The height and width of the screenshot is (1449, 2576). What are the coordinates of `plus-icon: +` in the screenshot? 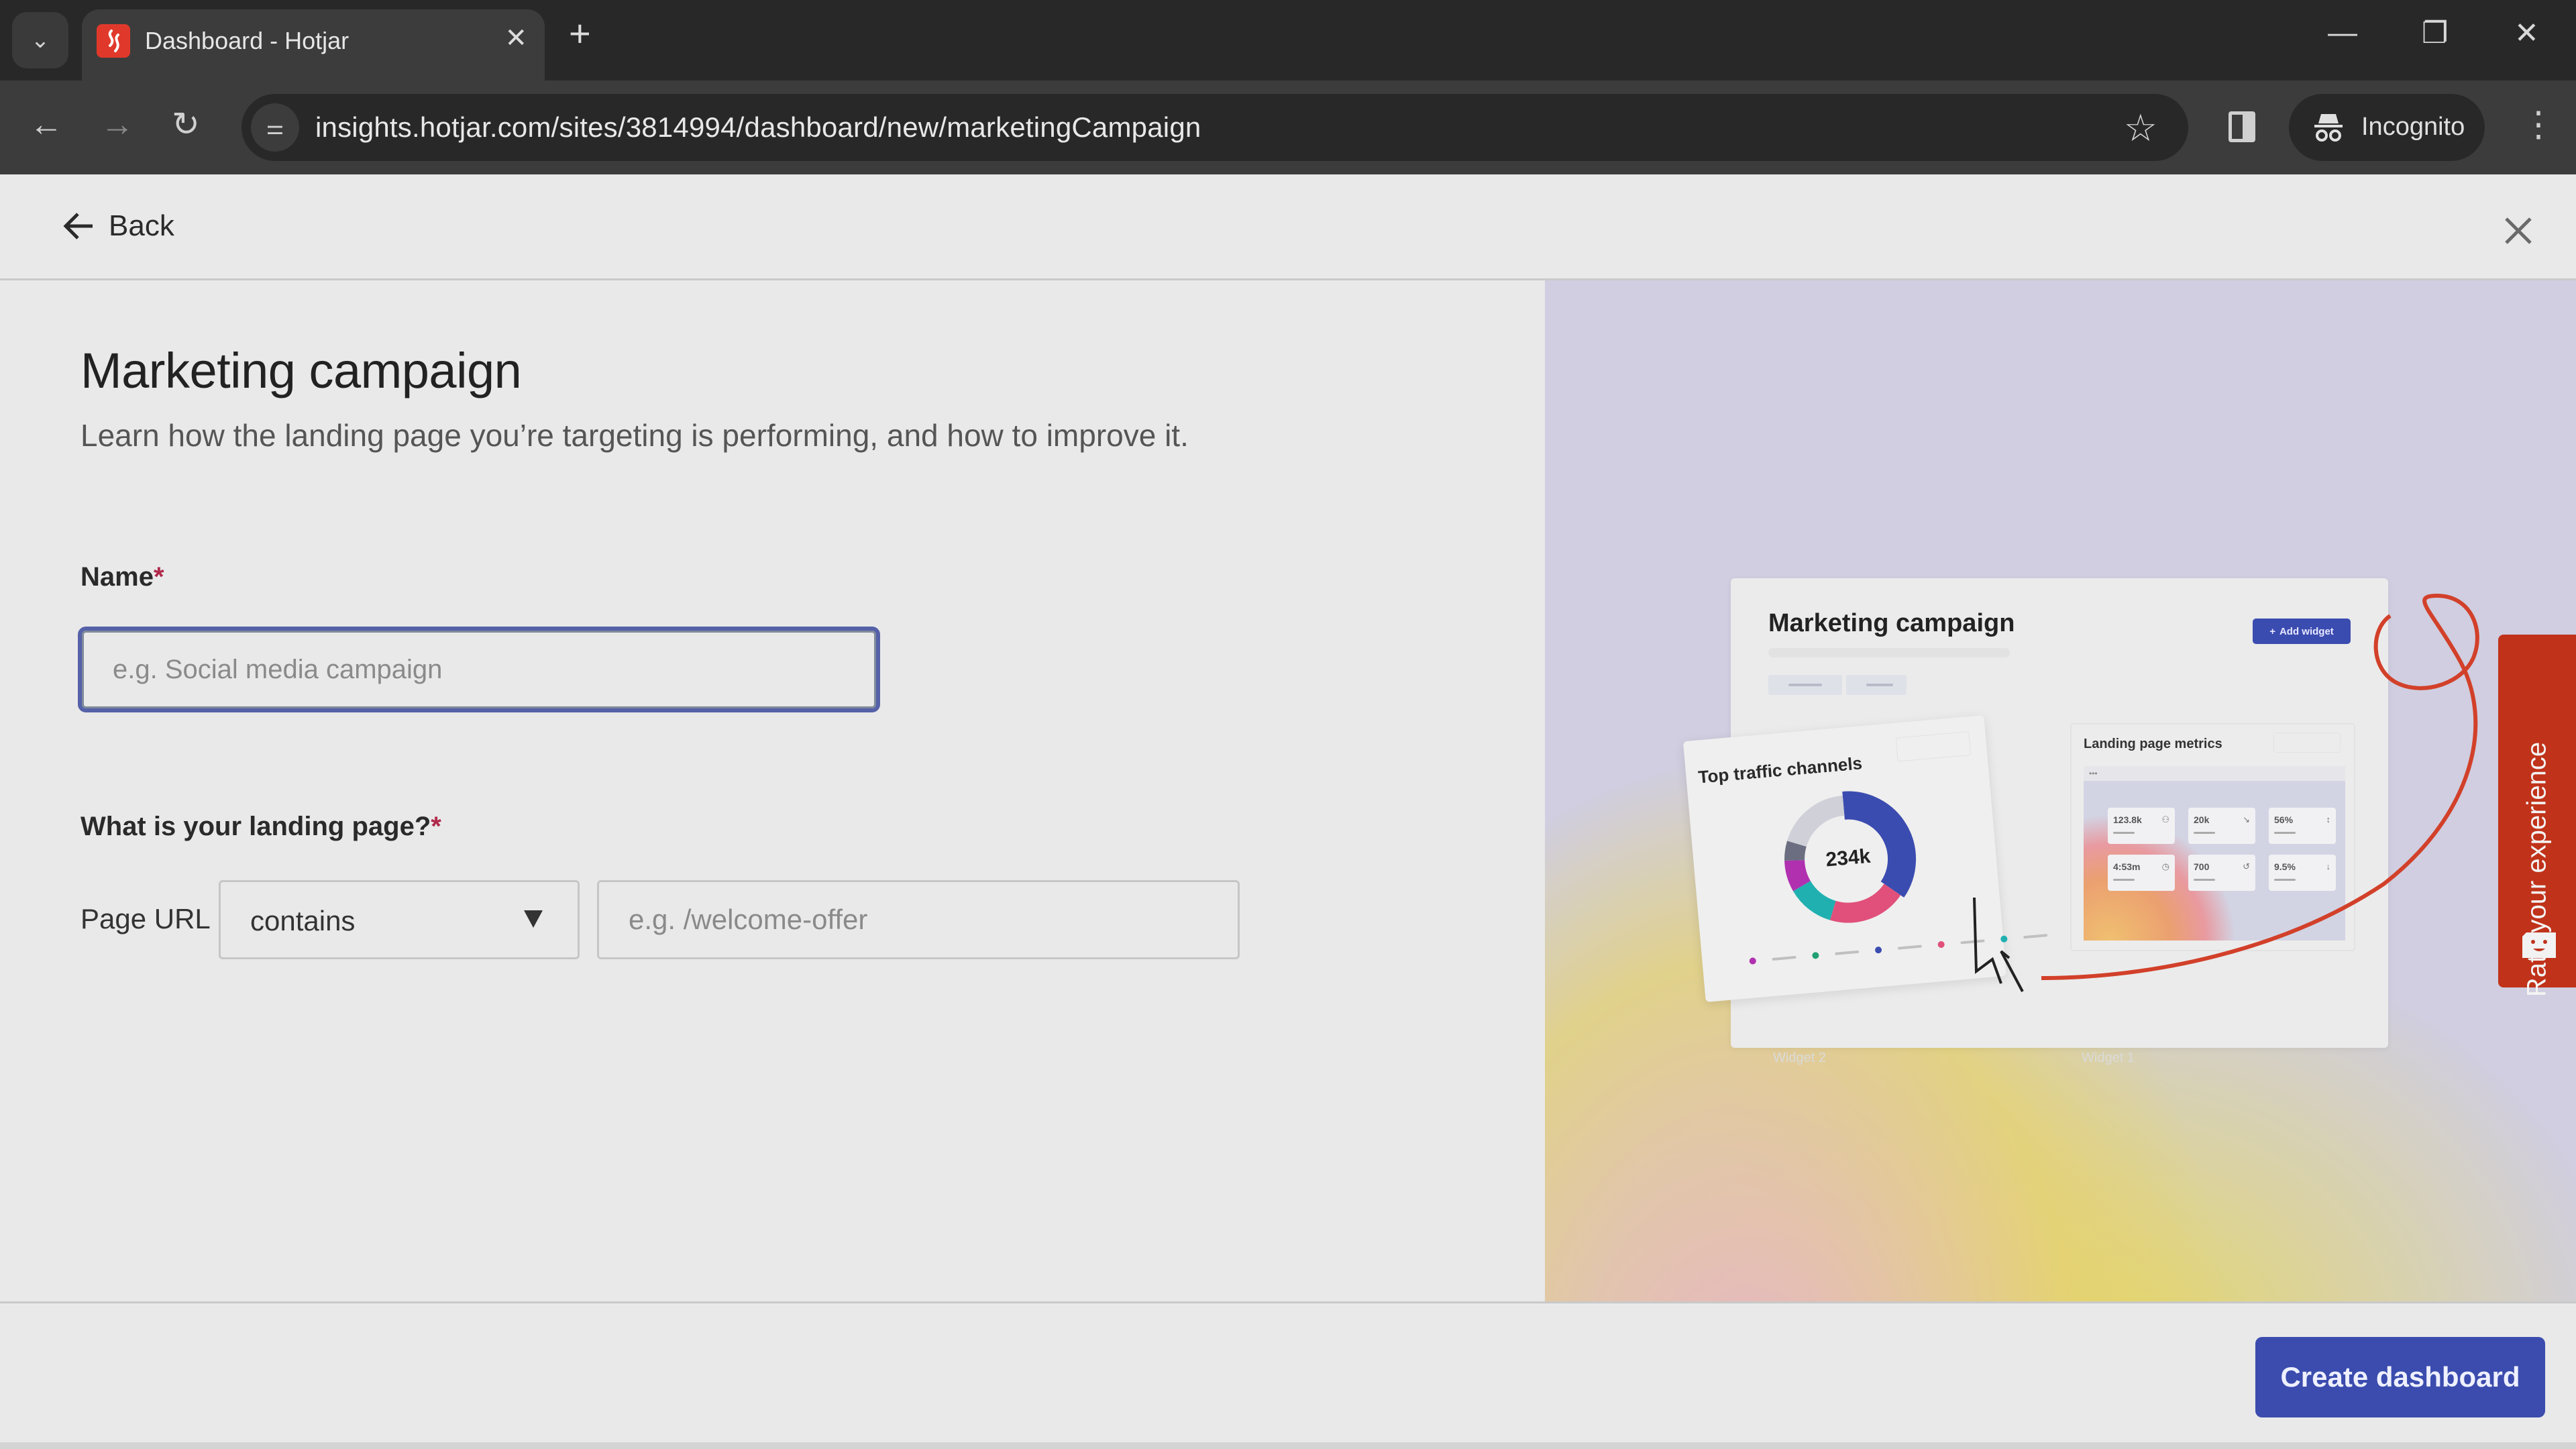 It's located at (2272, 631).